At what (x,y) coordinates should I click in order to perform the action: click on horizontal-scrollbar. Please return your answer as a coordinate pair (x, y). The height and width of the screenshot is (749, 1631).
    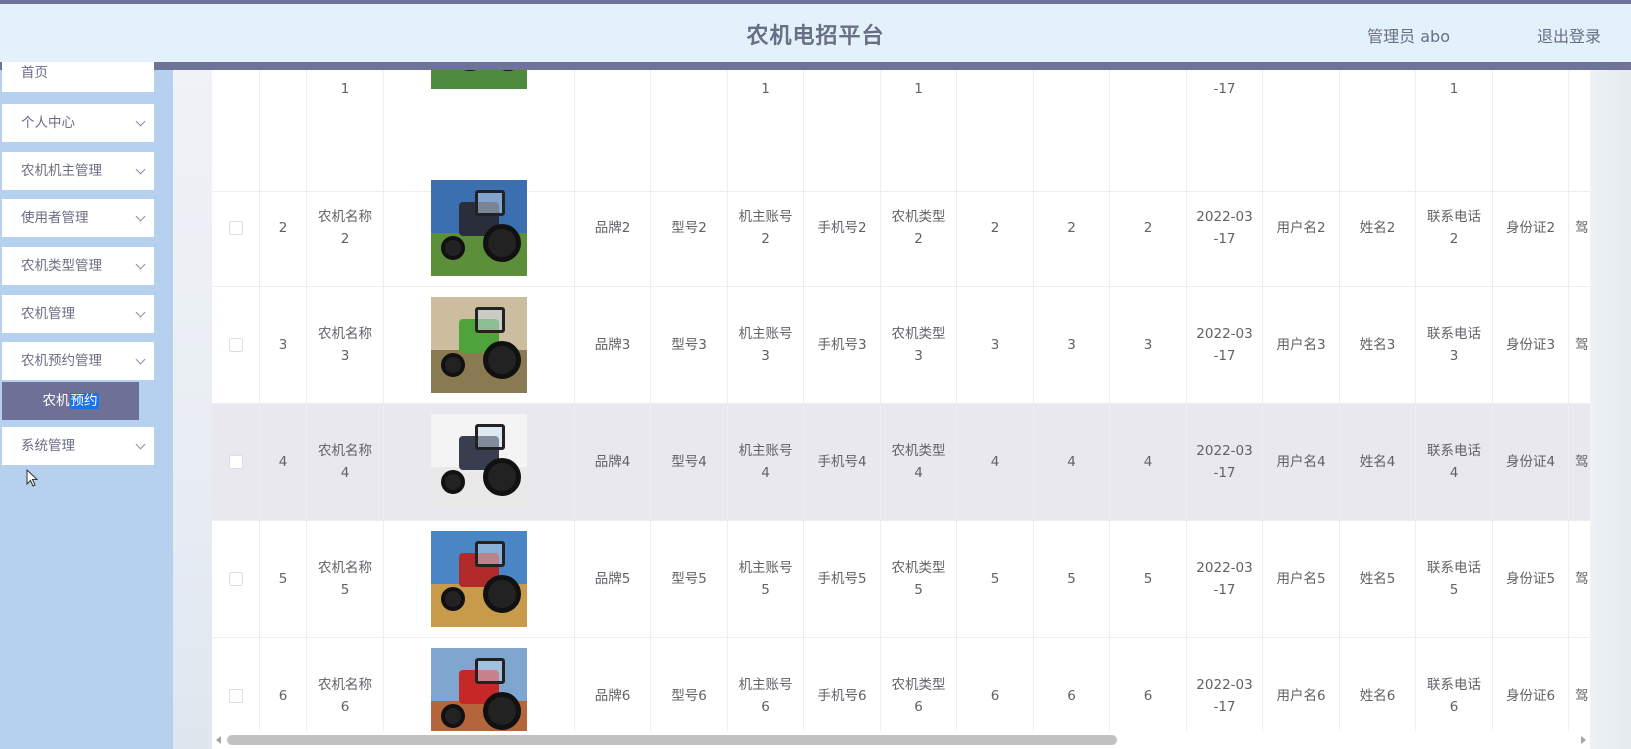
    Looking at the image, I should click on (901, 740).